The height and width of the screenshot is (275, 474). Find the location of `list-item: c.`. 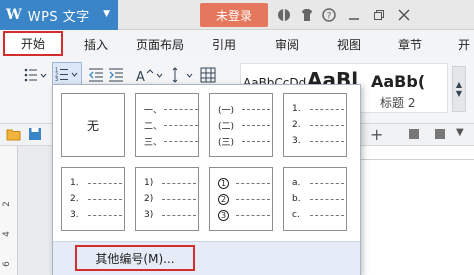

list-item: c. is located at coordinates (318, 215).